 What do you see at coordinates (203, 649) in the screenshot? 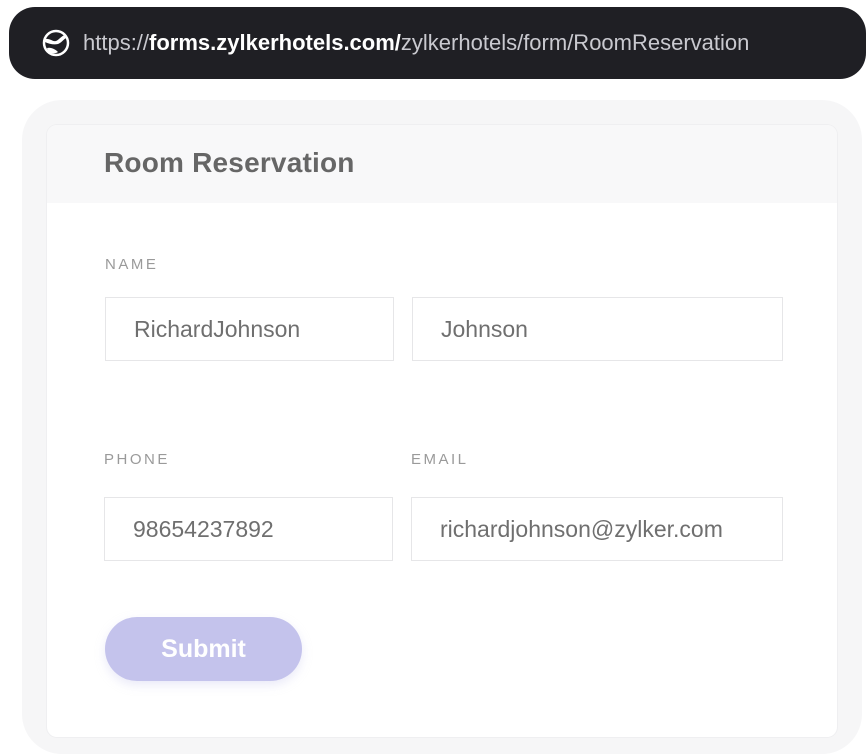
I see `submit-button: Submit` at bounding box center [203, 649].